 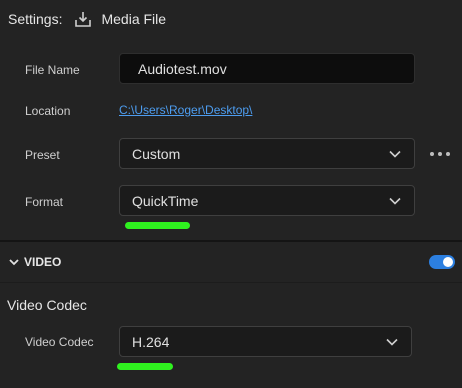 What do you see at coordinates (52, 70) in the screenshot?
I see `file-name-label: File Name` at bounding box center [52, 70].